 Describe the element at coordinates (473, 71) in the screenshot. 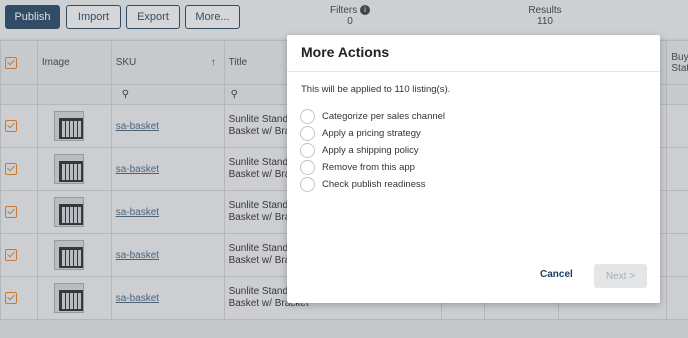

I see `divider` at that location.